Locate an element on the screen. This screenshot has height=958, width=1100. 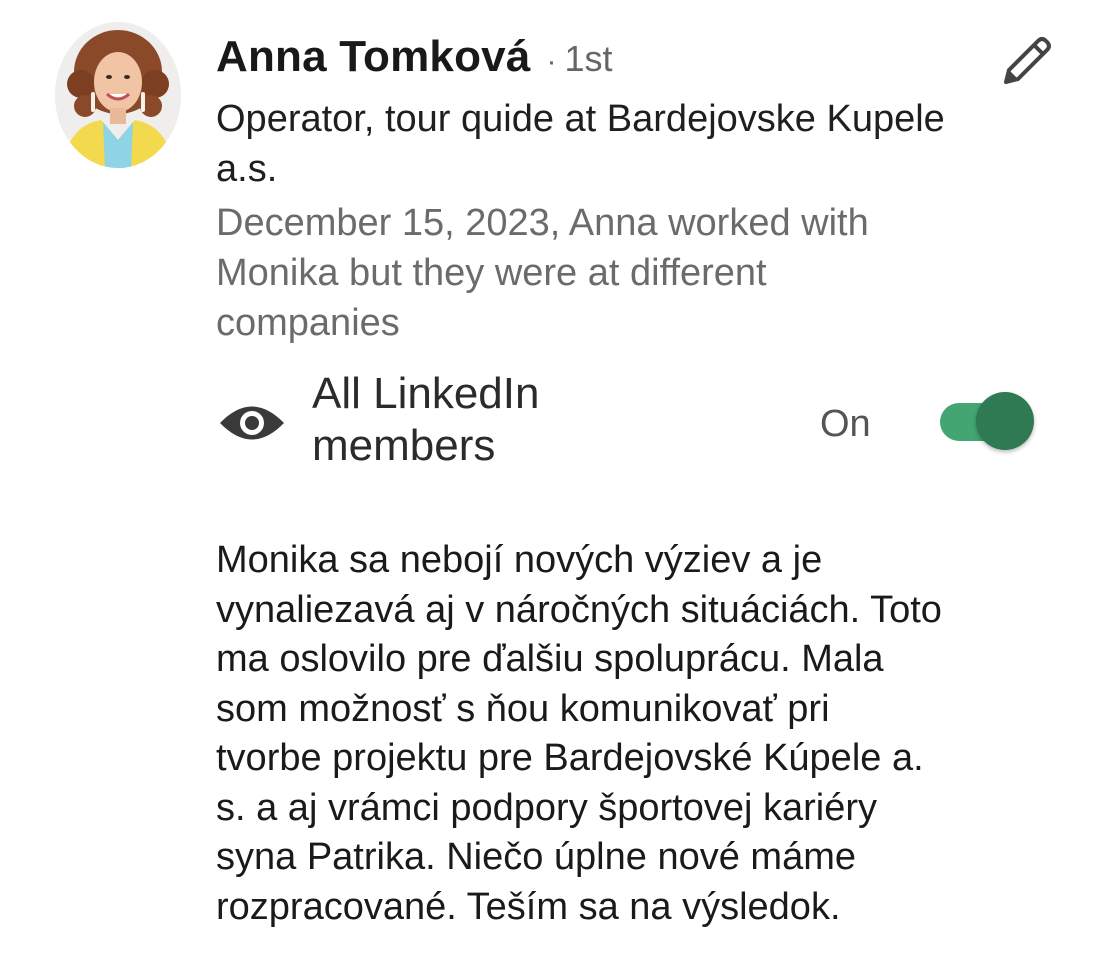
visibility-label: All LinkedIn members is located at coordinates (426, 419).